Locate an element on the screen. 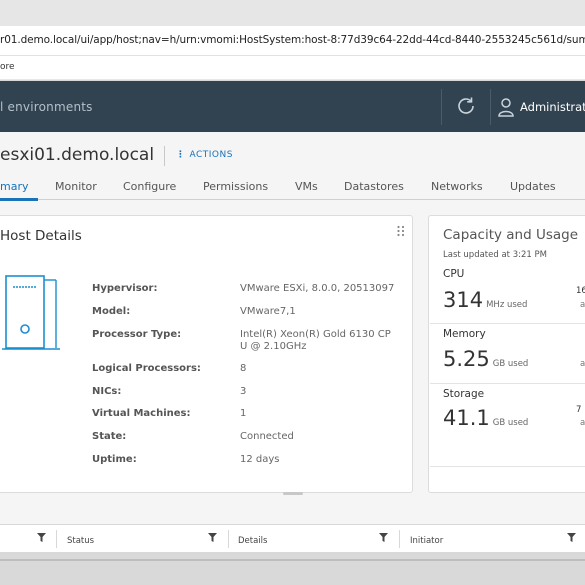  tab-networks: Networks is located at coordinates (457, 186).